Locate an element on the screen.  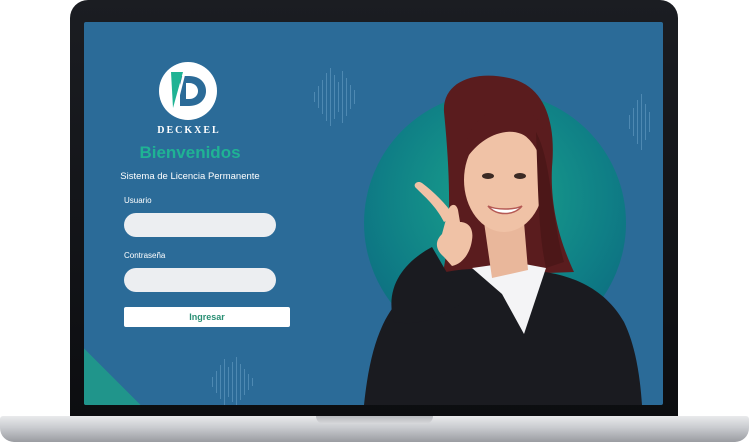
laptop-notch is located at coordinates (374, 420).